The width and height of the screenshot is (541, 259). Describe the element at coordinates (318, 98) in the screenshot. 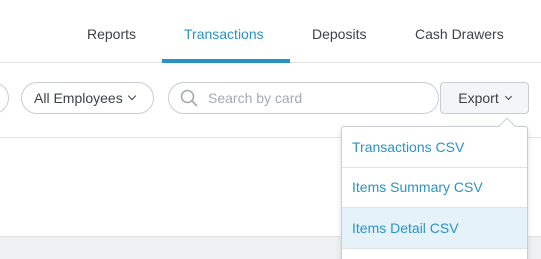

I see `search-input` at that location.